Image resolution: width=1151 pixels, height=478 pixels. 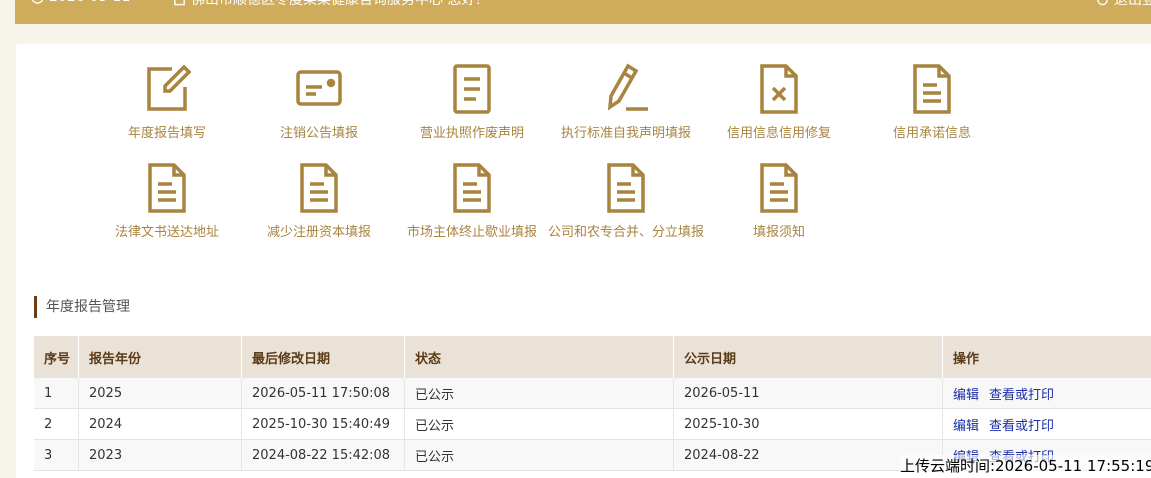 I want to click on tile-label: 法律文书送达地址, so click(x=166, y=232).